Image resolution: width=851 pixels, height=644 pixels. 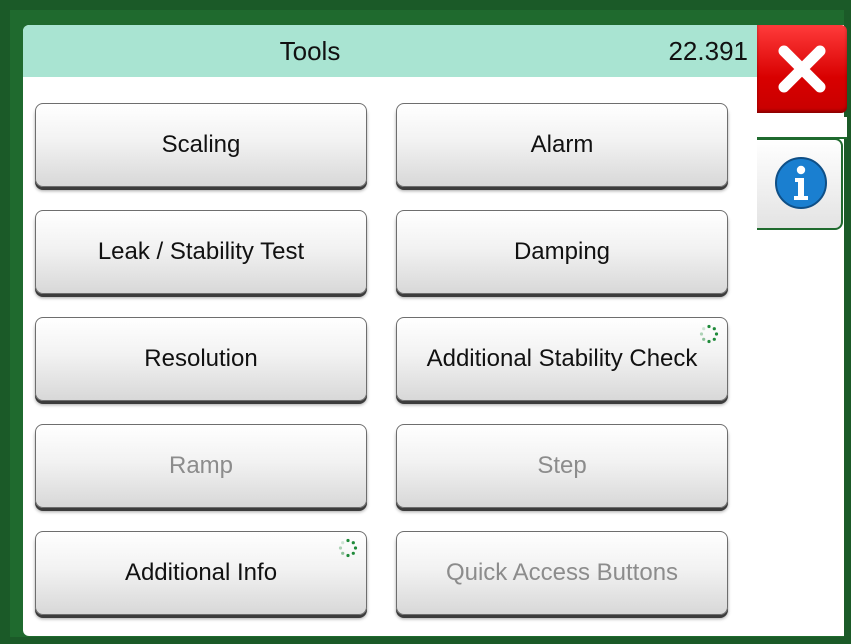 I want to click on additional-info-button: Additional Info, so click(x=201, y=573).